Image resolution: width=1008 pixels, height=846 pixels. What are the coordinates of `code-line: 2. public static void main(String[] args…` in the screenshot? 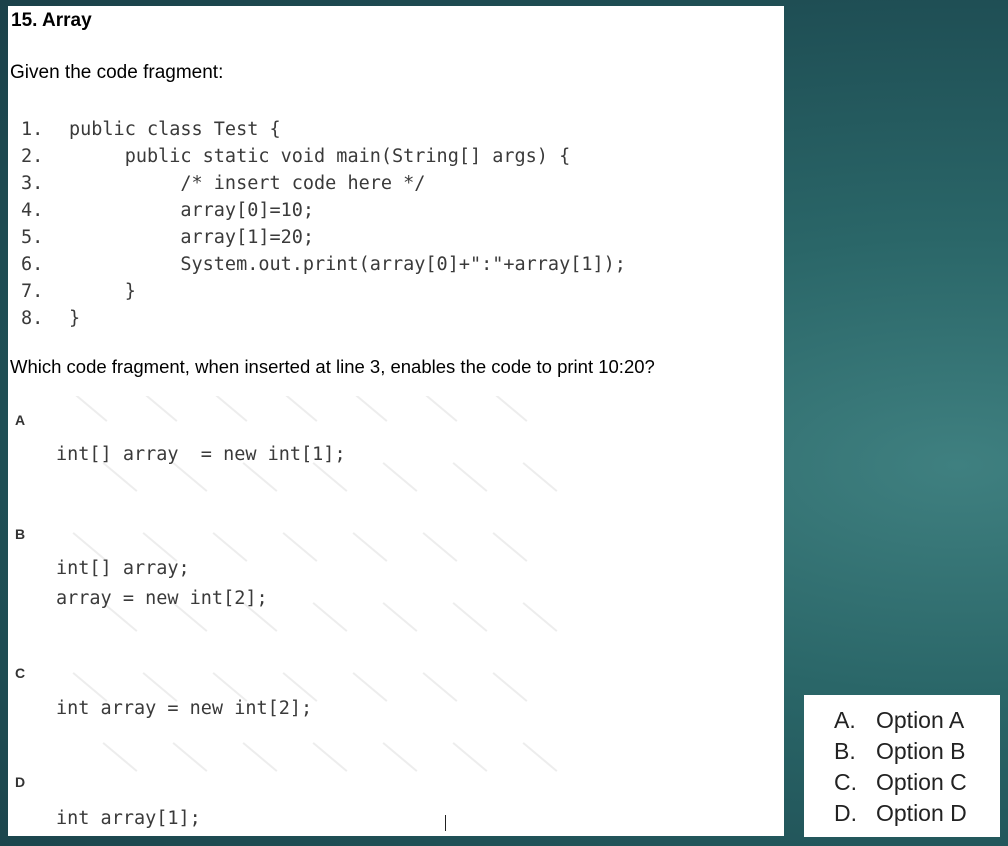 It's located at (323, 156).